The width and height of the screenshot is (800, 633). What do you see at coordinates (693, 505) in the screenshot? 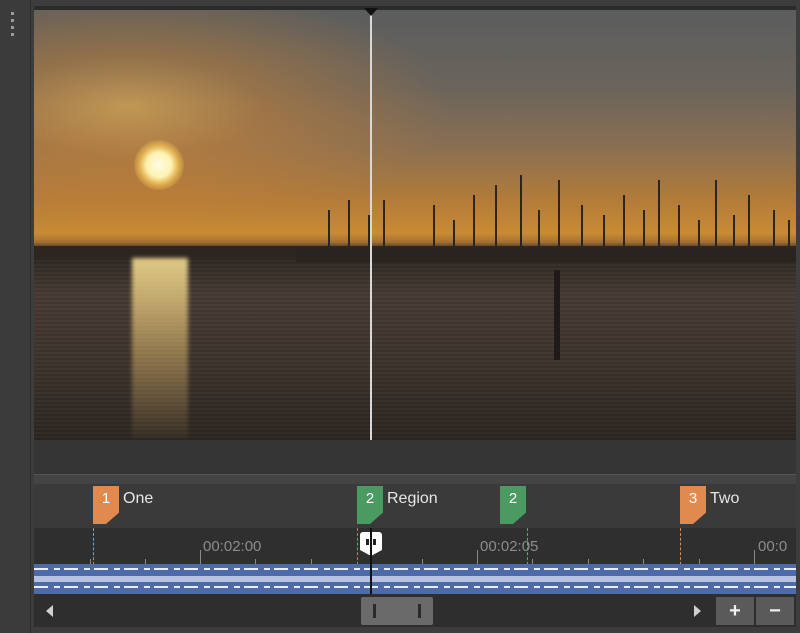
I see `marker-flag-icon: 3` at bounding box center [693, 505].